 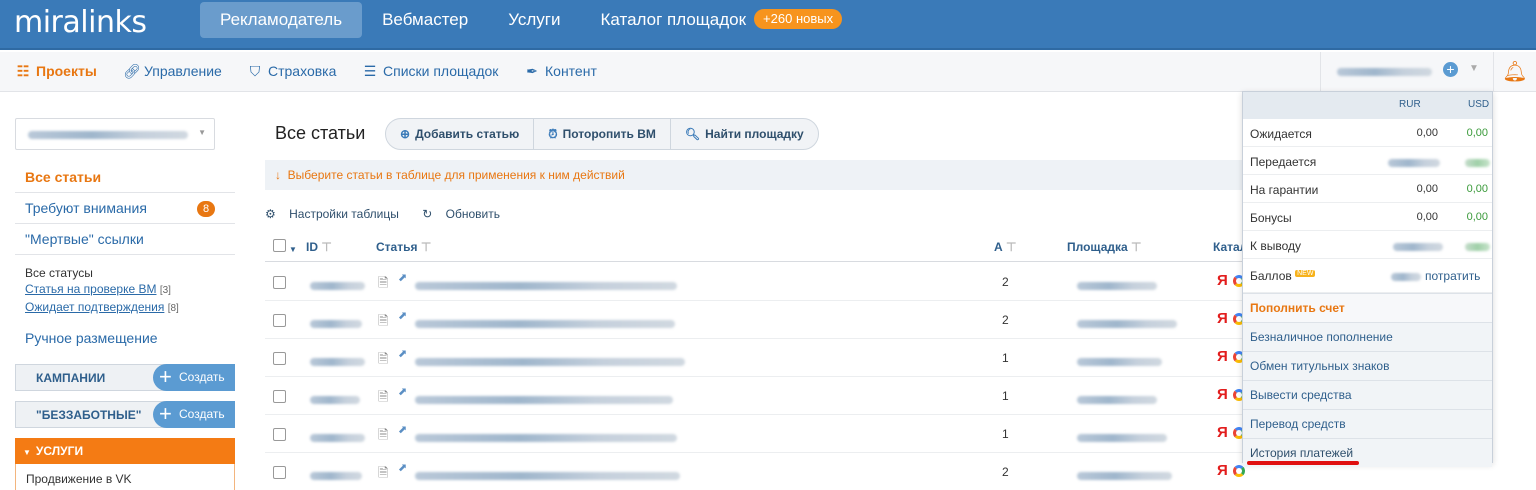 What do you see at coordinates (80, 22) in the screenshot?
I see `logo: miralinks` at bounding box center [80, 22].